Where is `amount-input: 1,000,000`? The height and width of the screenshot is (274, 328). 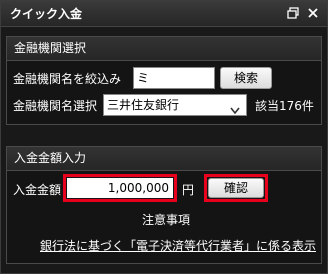 amount-input: 1,000,000 is located at coordinates (120, 188).